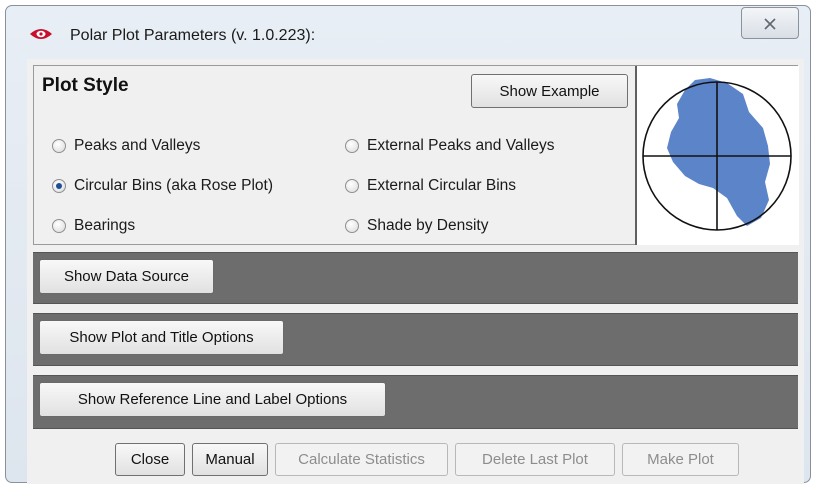 This screenshot has height=487, width=816. What do you see at coordinates (442, 185) in the screenshot?
I see `radio-label: External Circular Bins` at bounding box center [442, 185].